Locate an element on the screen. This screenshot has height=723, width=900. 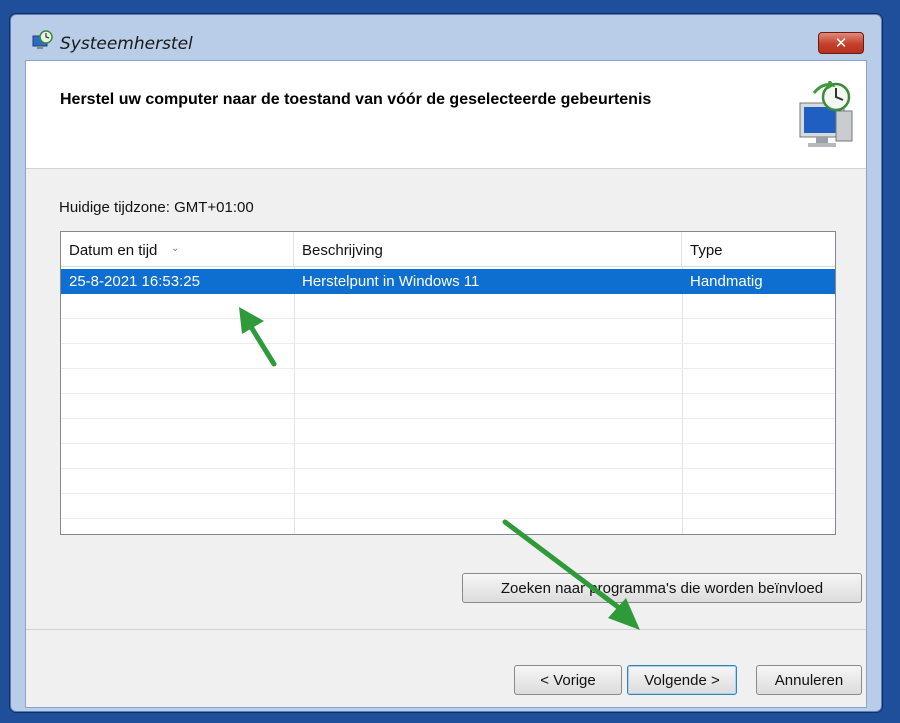
cell-description: Herstelpunt in Windows 11 is located at coordinates (391, 281).